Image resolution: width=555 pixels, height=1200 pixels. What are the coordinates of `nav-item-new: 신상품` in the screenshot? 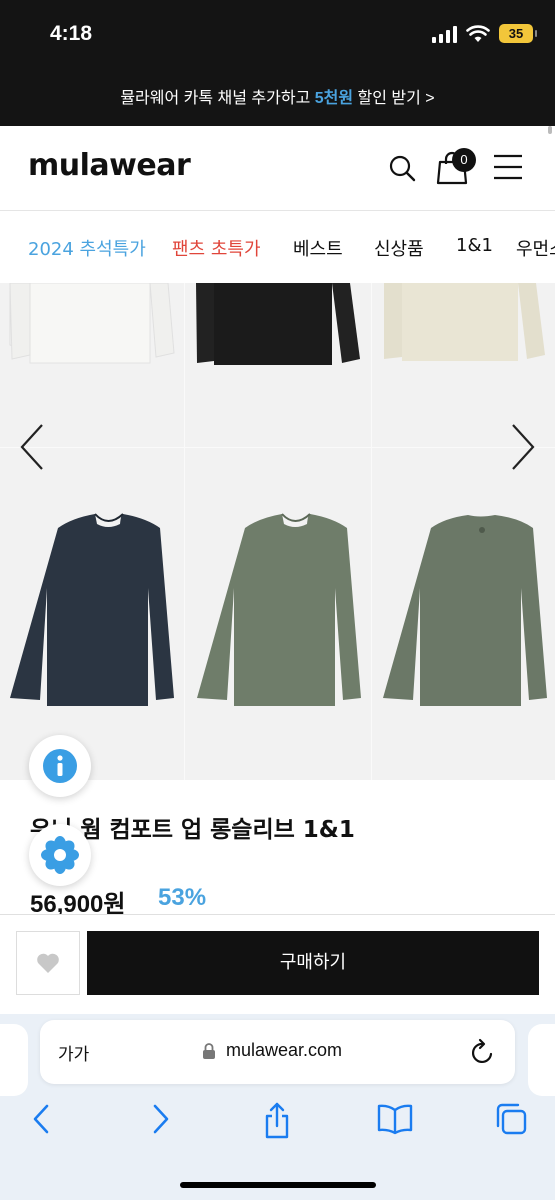 It's located at (399, 248).